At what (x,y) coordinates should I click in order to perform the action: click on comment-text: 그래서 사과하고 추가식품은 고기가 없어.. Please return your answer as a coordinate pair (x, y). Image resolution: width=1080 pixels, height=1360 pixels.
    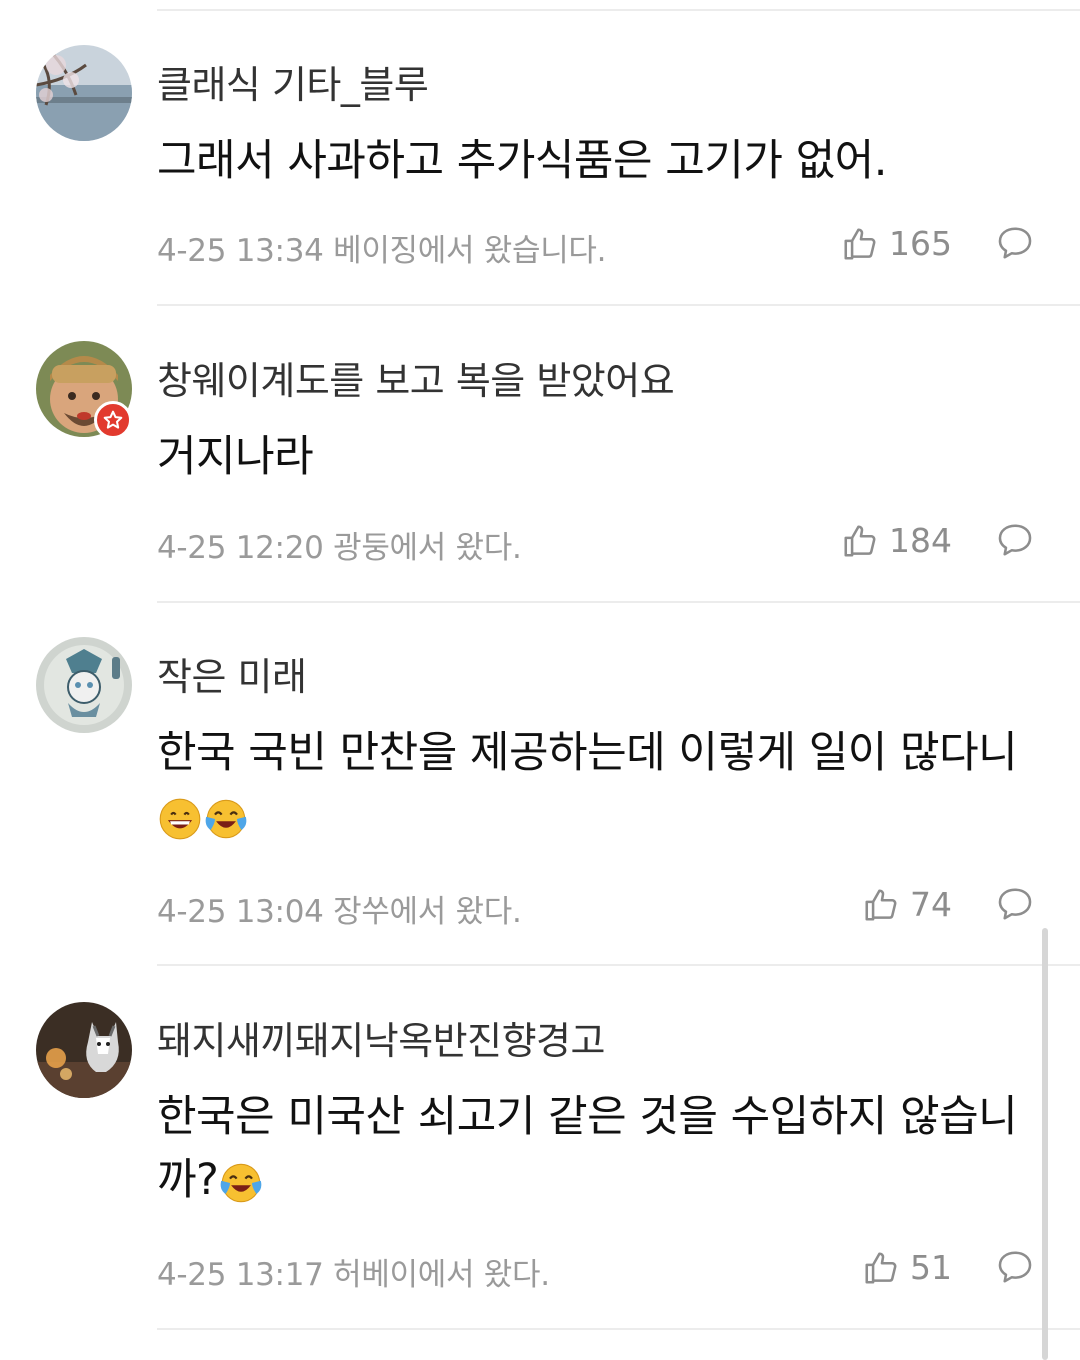
    Looking at the image, I should click on (592, 161).